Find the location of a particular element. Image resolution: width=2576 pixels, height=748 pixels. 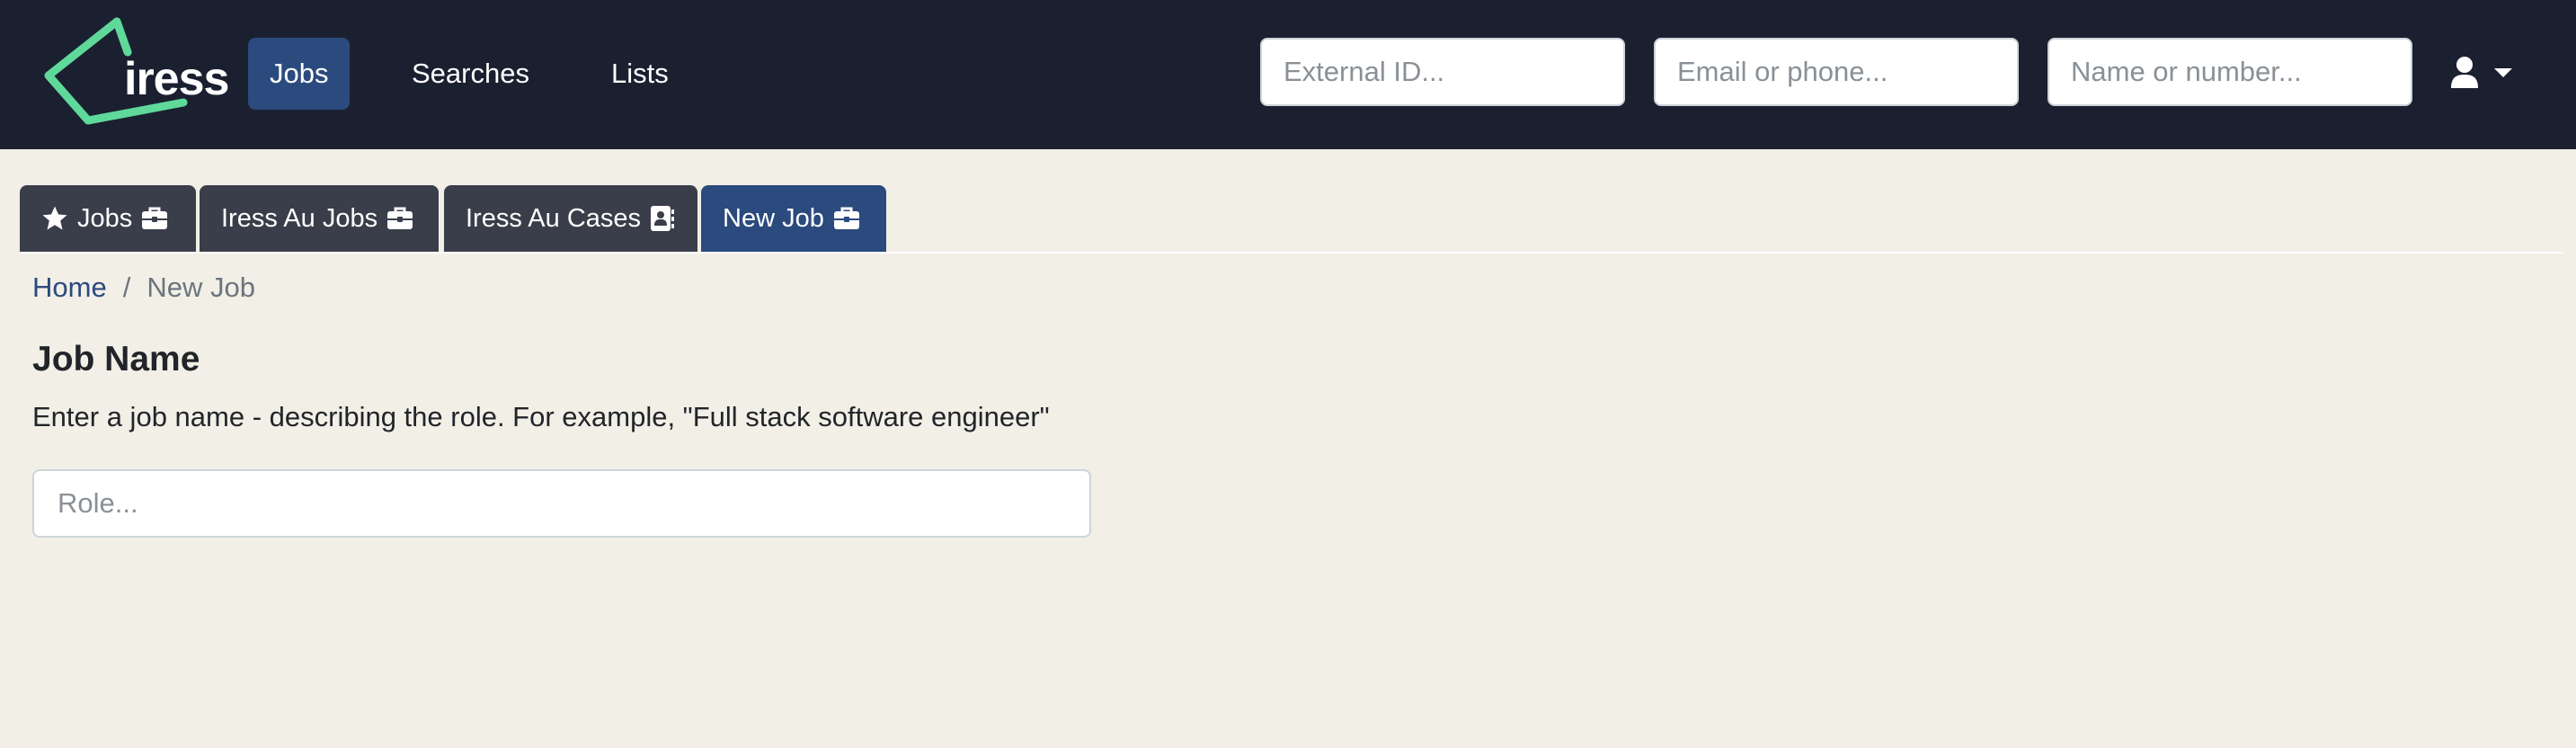

nav-link-lists: Lists is located at coordinates (640, 74).